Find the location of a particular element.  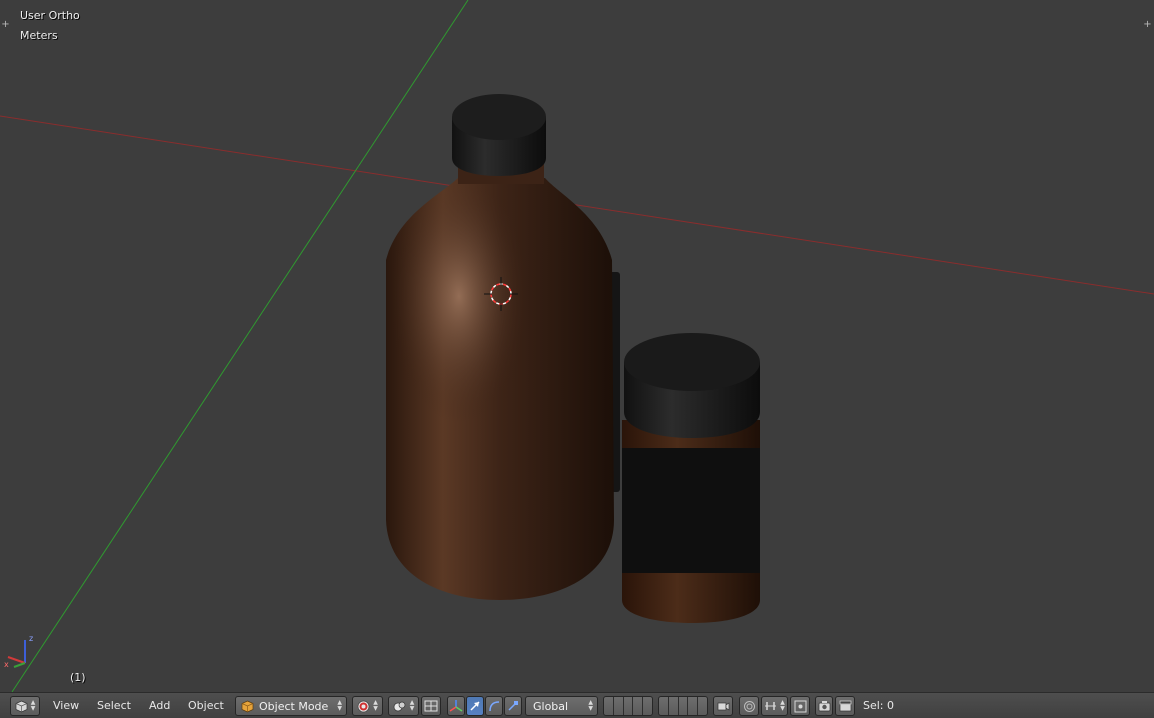

manipulator-toggle-icon is located at coordinates (431, 706).